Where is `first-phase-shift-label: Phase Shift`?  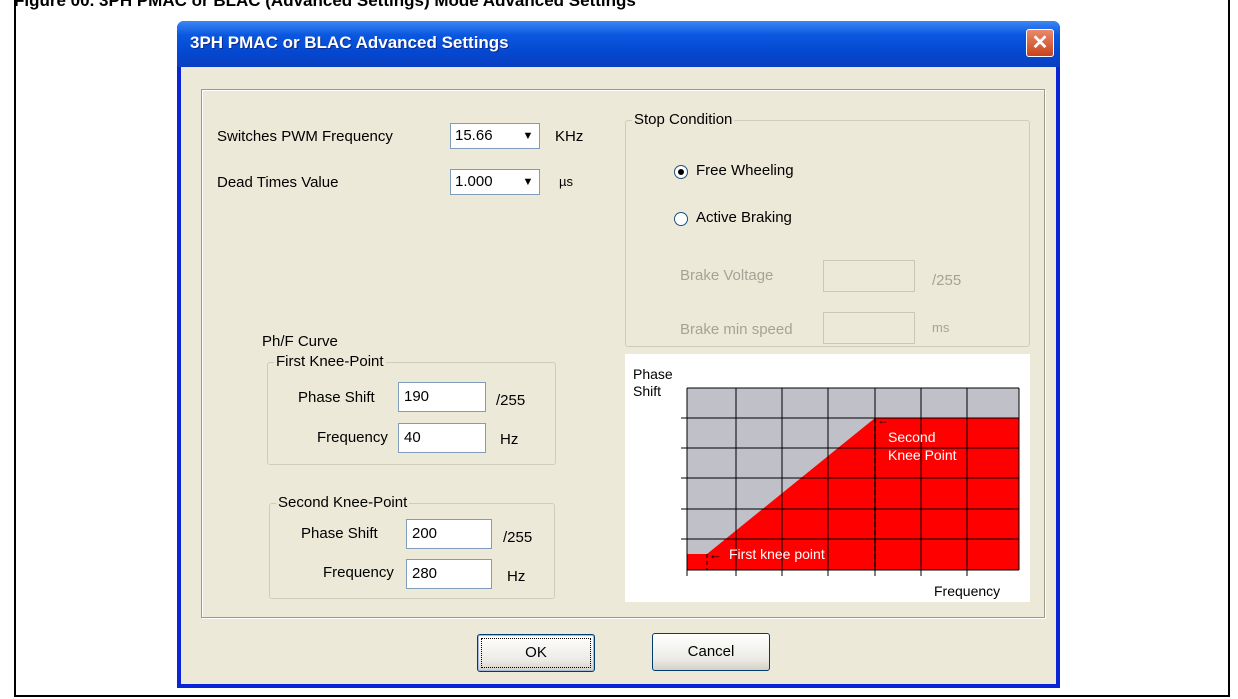 first-phase-shift-label: Phase Shift is located at coordinates (336, 397).